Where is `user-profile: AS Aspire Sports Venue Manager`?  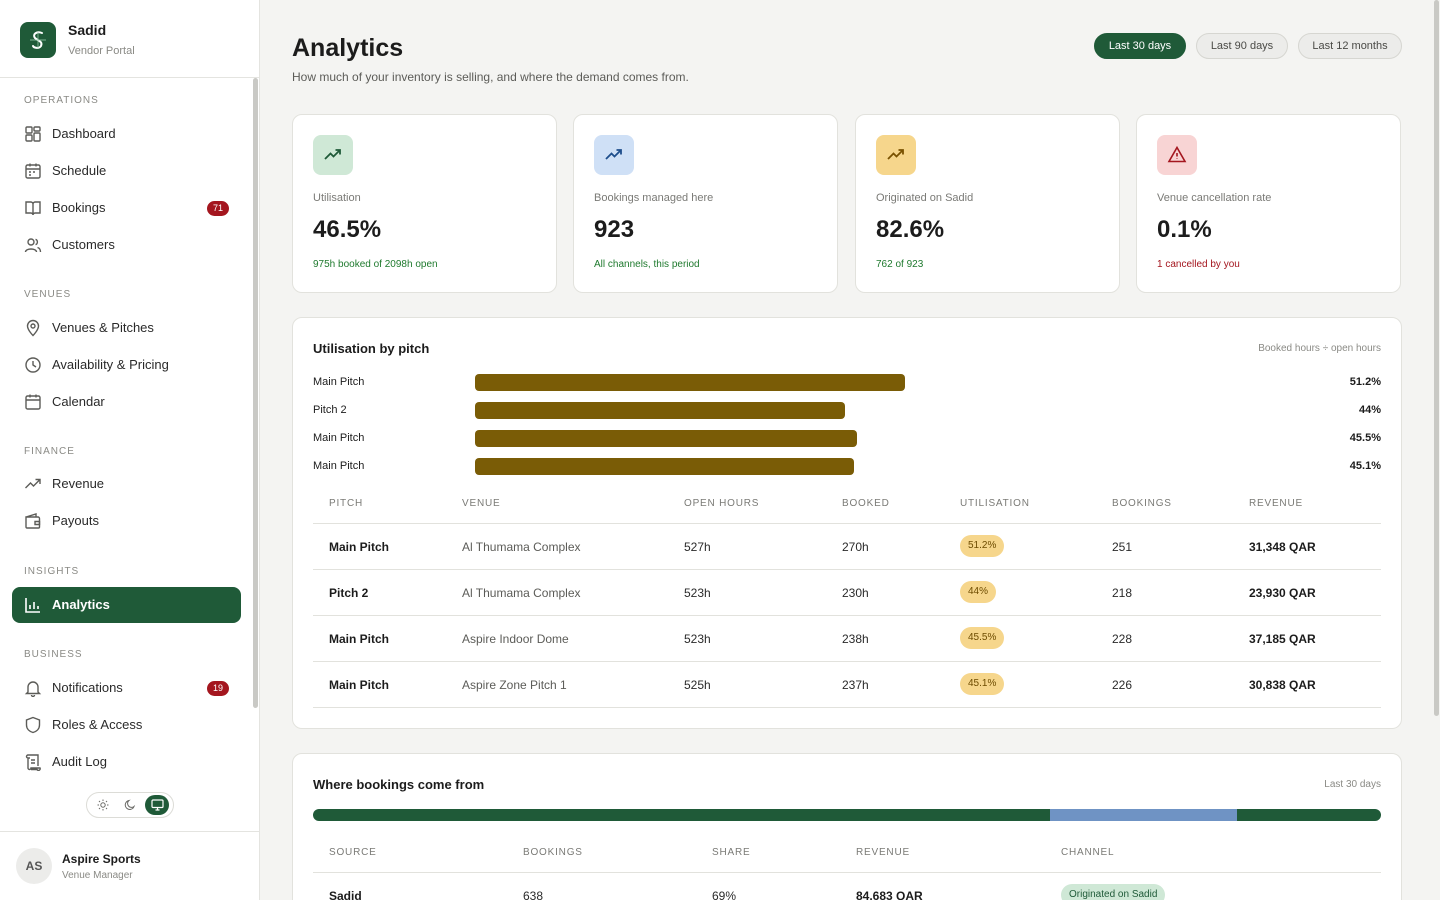 user-profile: AS Aspire Sports Venue Manager is located at coordinates (129, 865).